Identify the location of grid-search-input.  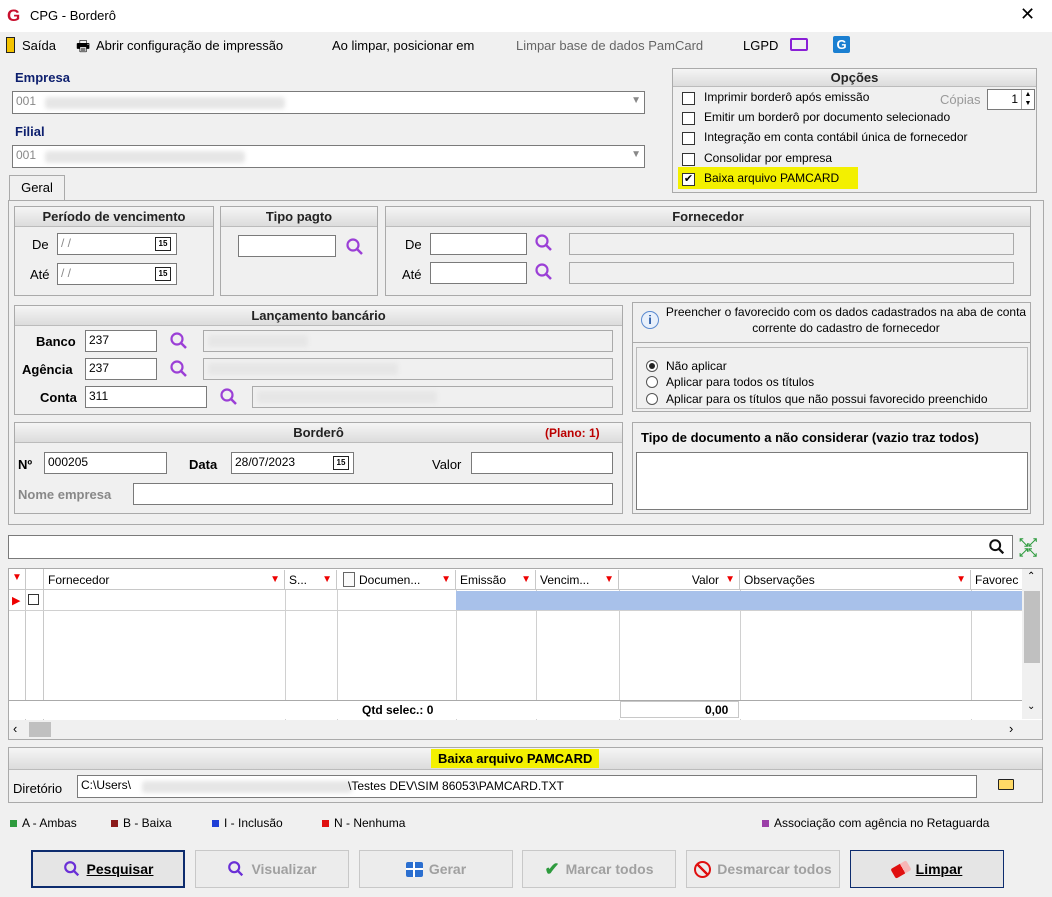
(510, 547).